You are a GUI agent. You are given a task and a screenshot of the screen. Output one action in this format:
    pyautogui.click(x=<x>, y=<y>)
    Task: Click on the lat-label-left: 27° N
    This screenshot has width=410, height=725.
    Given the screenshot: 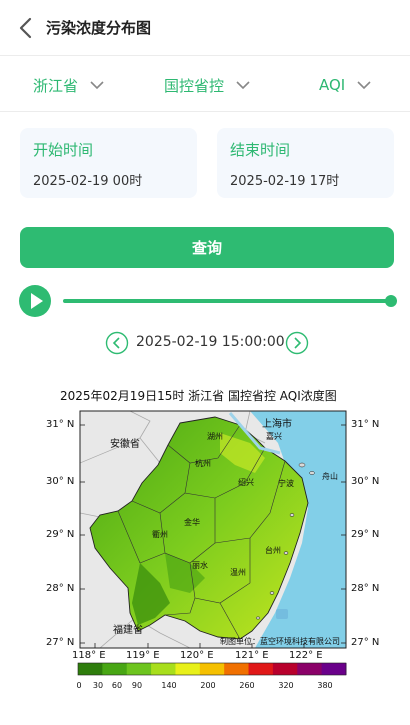 What is the action you would take?
    pyautogui.click(x=60, y=642)
    